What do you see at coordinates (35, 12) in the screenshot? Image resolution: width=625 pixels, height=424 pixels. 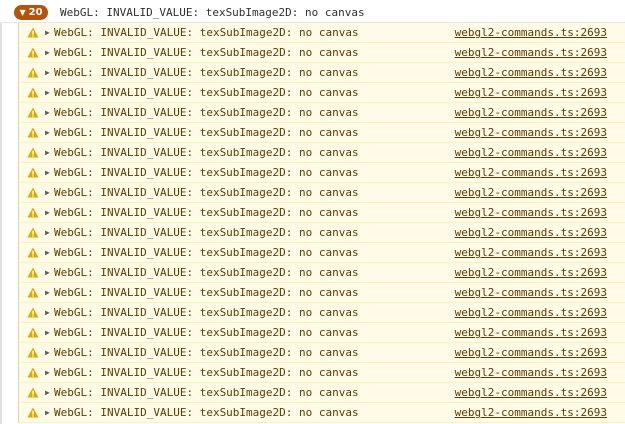 I see `group-count: 20` at bounding box center [35, 12].